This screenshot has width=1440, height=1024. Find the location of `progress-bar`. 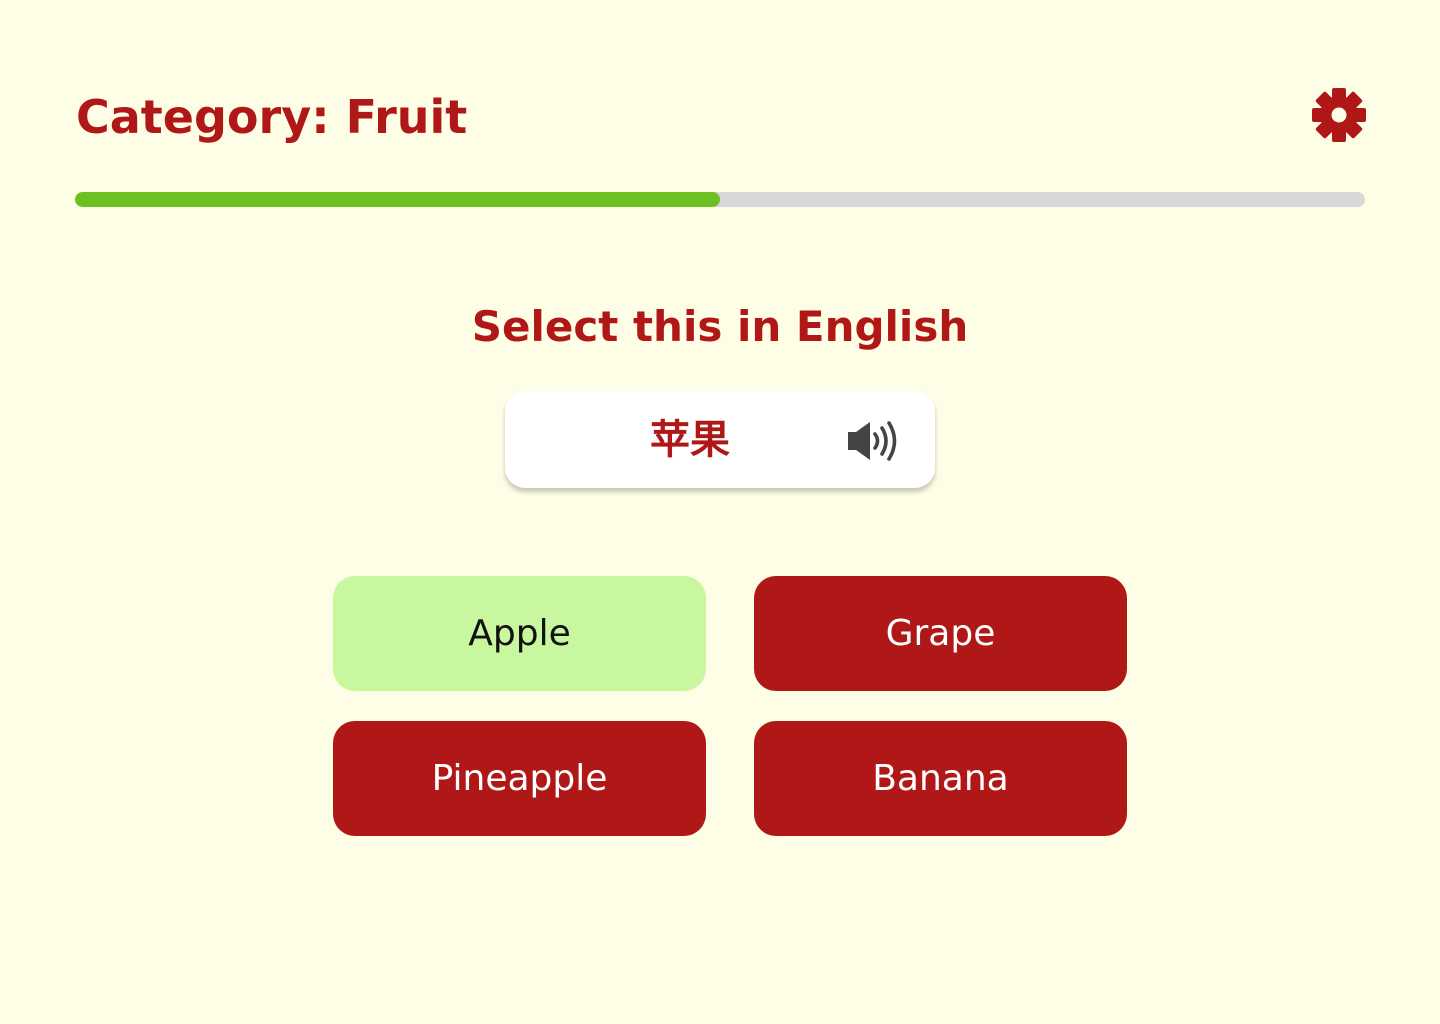

progress-bar is located at coordinates (720, 199).